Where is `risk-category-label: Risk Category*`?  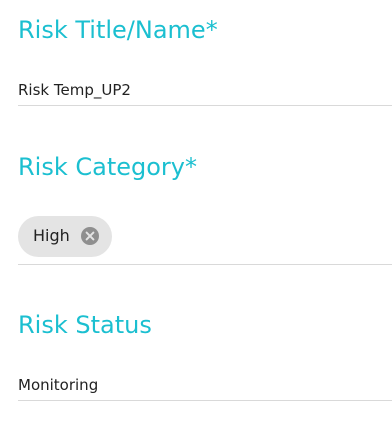
risk-category-label: Risk Category* is located at coordinates (108, 167).